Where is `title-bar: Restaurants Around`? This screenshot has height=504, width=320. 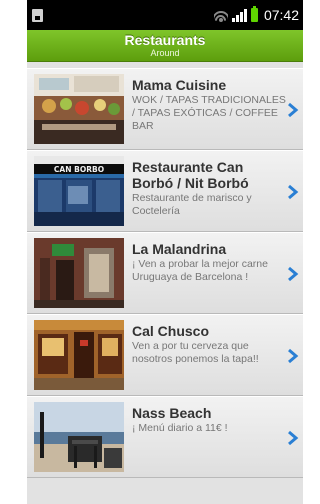 title-bar: Restaurants Around is located at coordinates (165, 46).